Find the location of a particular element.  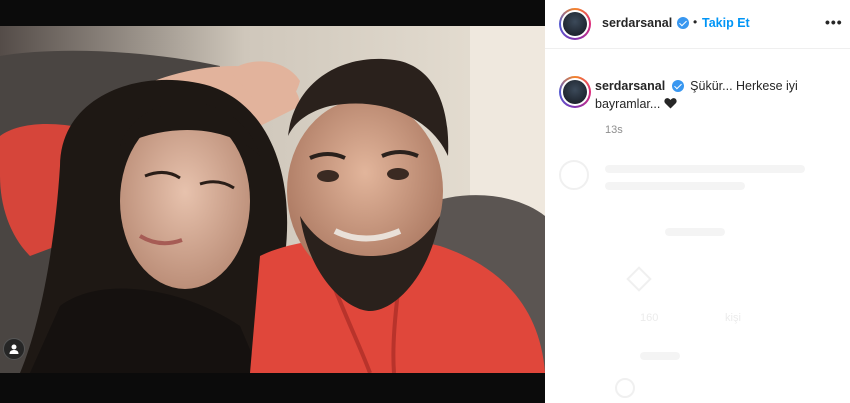

more-options-icon: ••• is located at coordinates (834, 22).